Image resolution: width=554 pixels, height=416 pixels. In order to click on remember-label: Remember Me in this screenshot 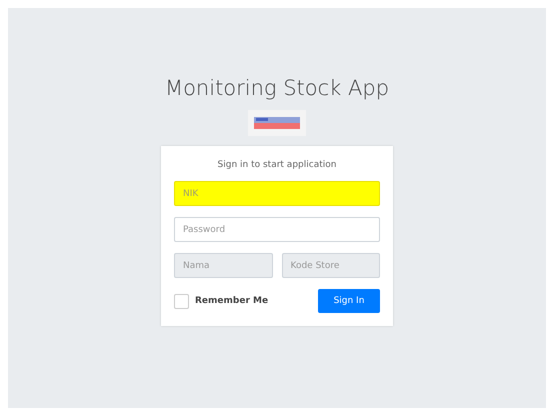, I will do `click(231, 301)`.